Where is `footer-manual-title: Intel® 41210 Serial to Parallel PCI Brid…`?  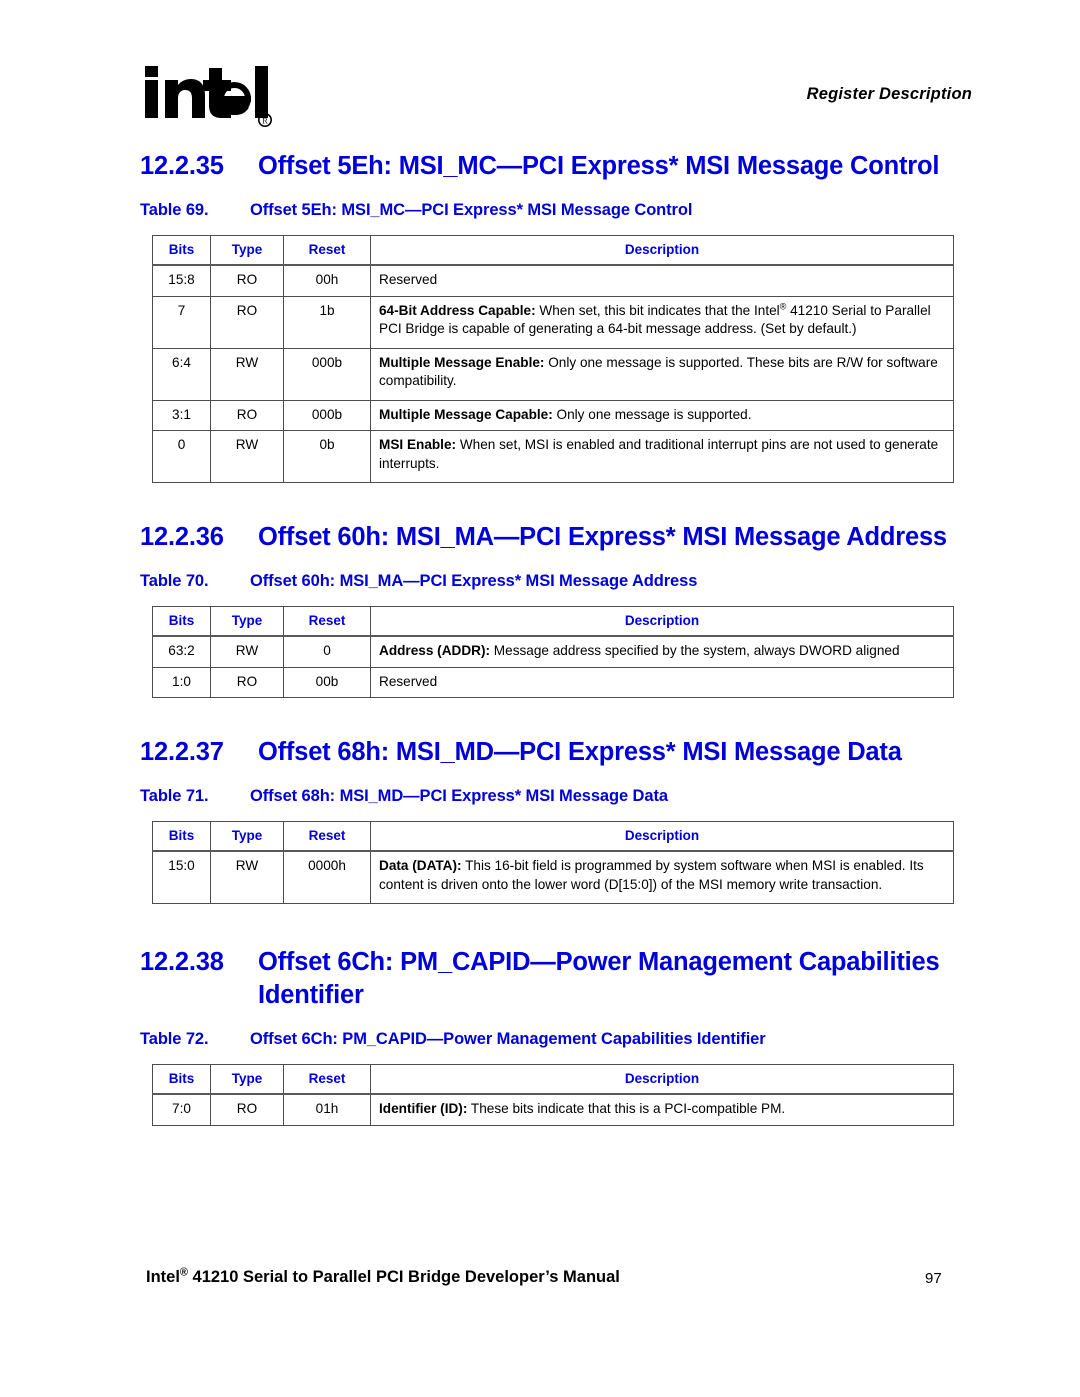
footer-manual-title: Intel® 41210 Serial to Parallel PCI Brid… is located at coordinates (383, 1276).